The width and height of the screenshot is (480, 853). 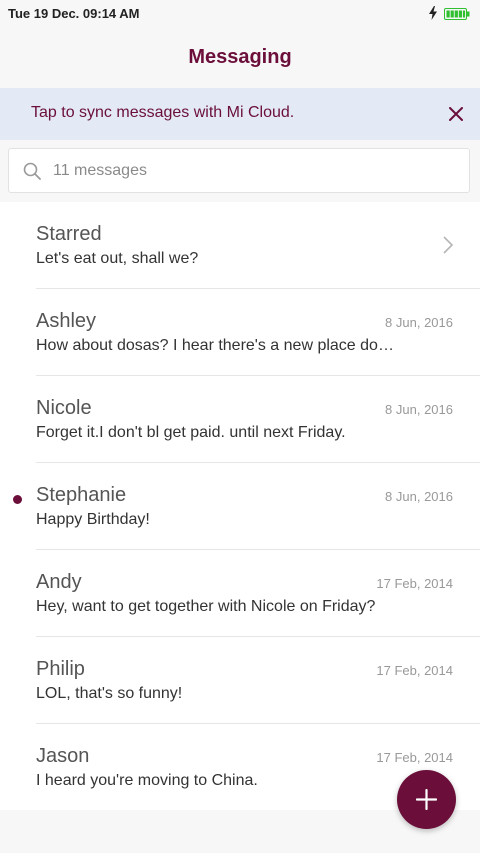 I want to click on search-box, so click(x=239, y=170).